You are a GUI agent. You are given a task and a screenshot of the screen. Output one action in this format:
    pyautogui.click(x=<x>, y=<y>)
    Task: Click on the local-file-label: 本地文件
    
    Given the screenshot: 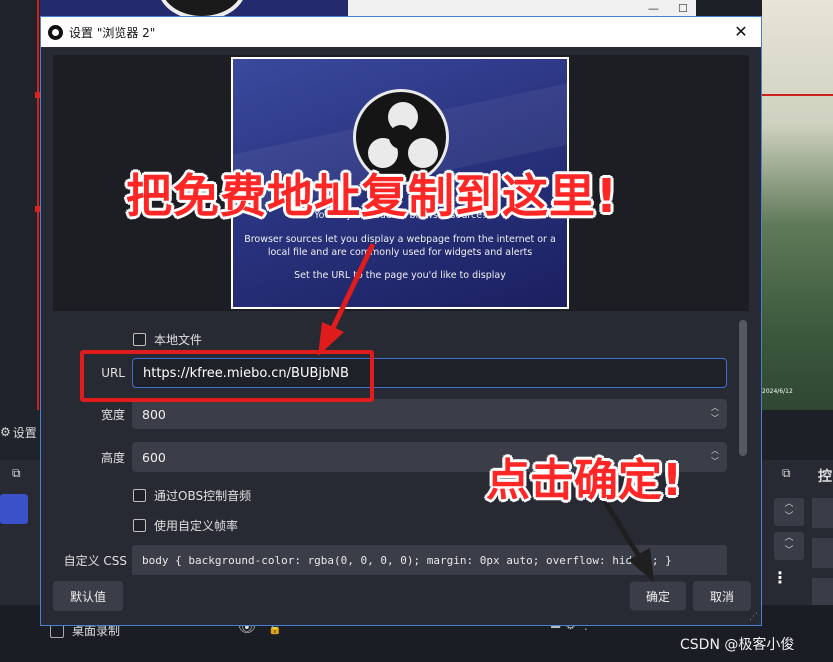 What is the action you would take?
    pyautogui.click(x=178, y=340)
    